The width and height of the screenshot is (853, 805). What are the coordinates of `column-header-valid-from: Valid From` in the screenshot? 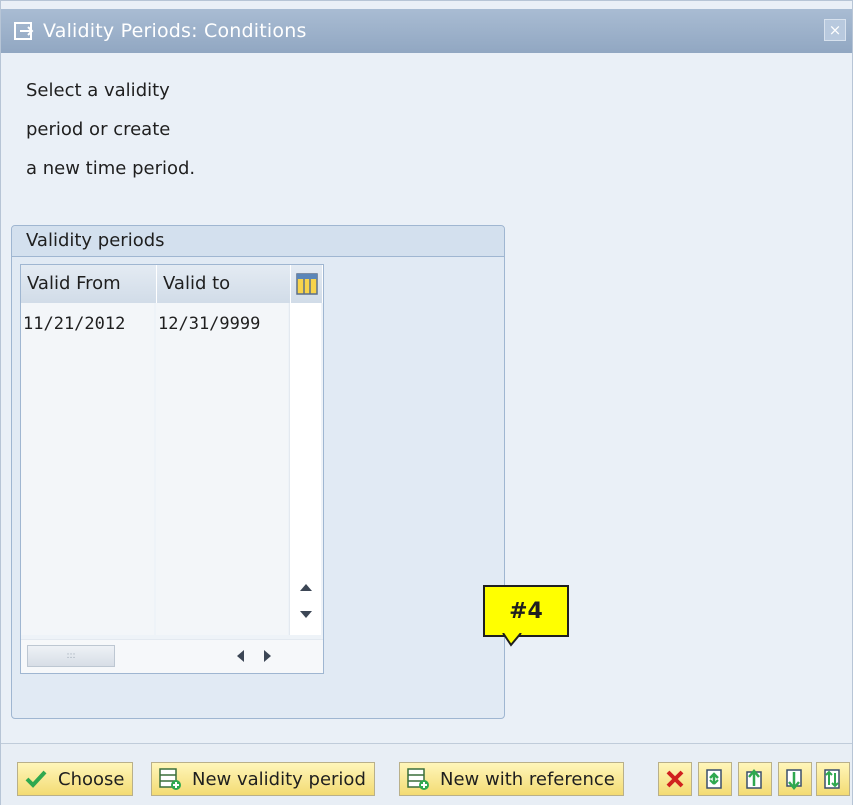 It's located at (89, 284).